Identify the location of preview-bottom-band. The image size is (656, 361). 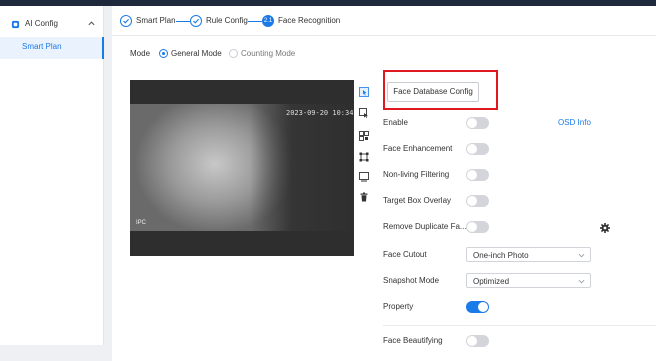
(242, 243).